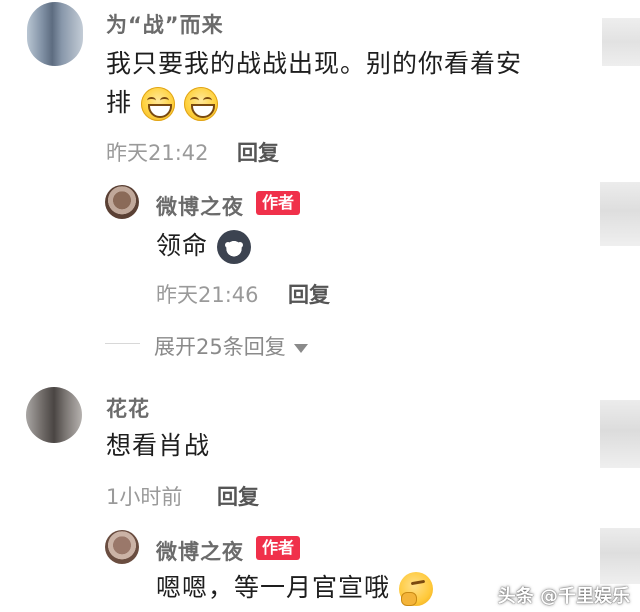 This screenshot has height=612, width=640. What do you see at coordinates (207, 295) in the screenshot?
I see `reply-timestamp: 昨天21:46` at bounding box center [207, 295].